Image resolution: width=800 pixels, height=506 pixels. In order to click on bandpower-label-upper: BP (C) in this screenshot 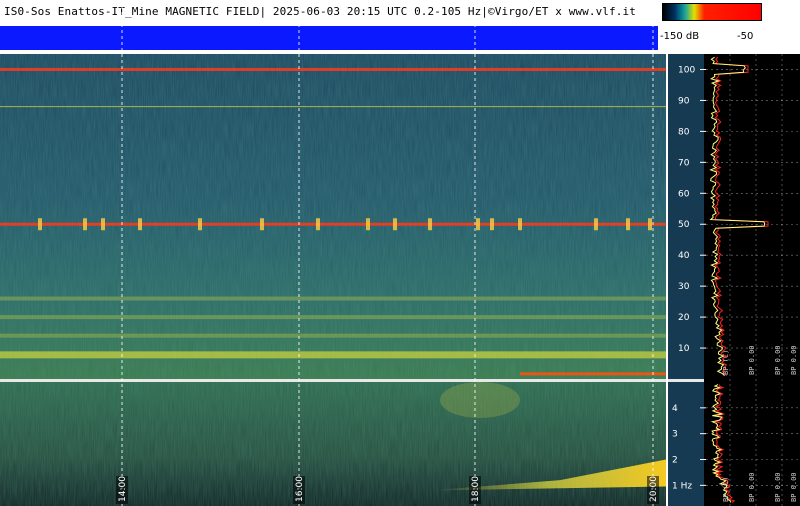, I will do `click(726, 362)`.